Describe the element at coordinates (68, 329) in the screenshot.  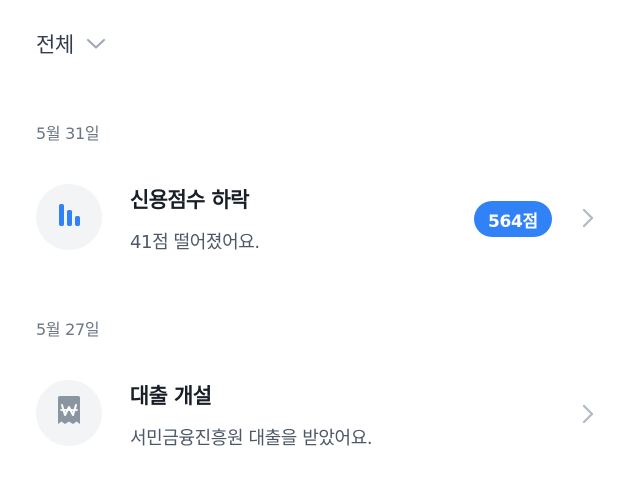
I see `date-header: 5월 27일` at that location.